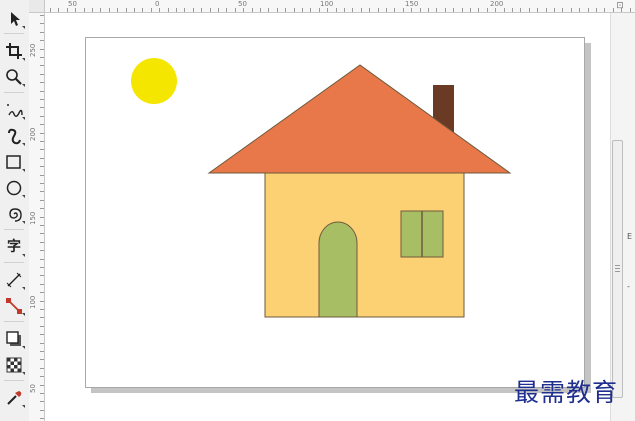  Describe the element at coordinates (154, 81) in the screenshot. I see `sun-shape` at that location.